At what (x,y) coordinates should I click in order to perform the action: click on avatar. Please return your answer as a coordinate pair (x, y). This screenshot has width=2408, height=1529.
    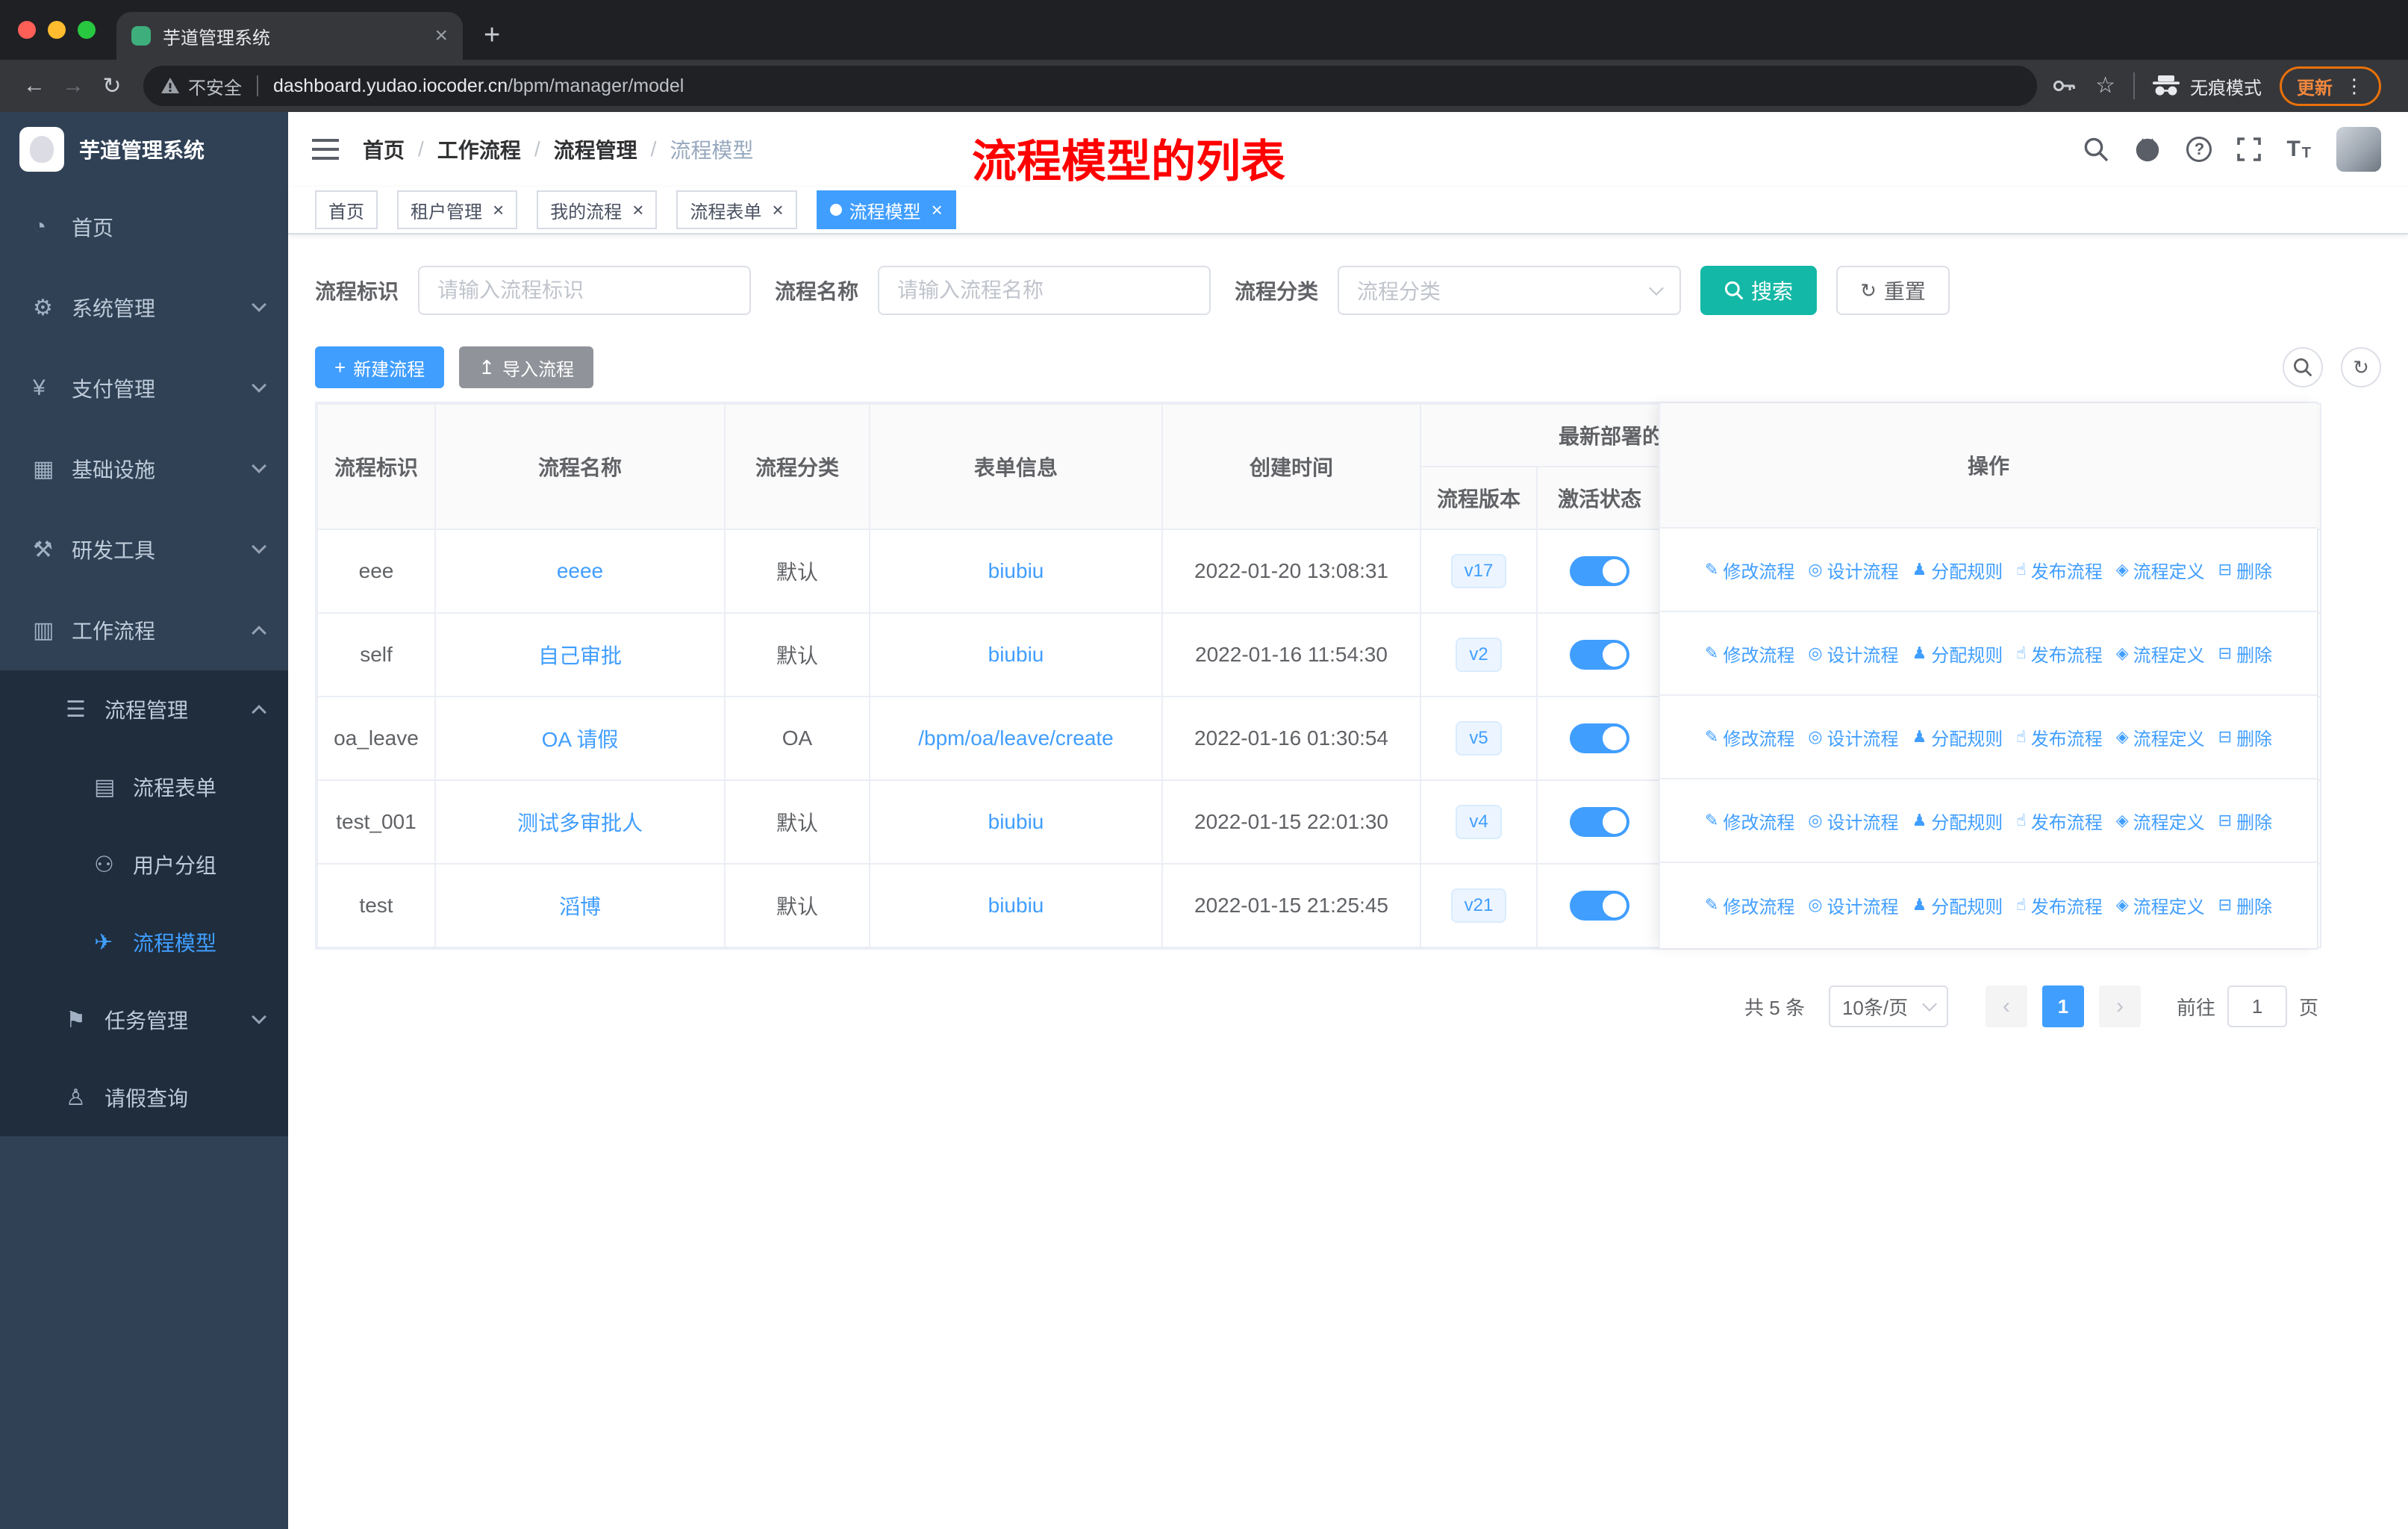
    Looking at the image, I should click on (2358, 149).